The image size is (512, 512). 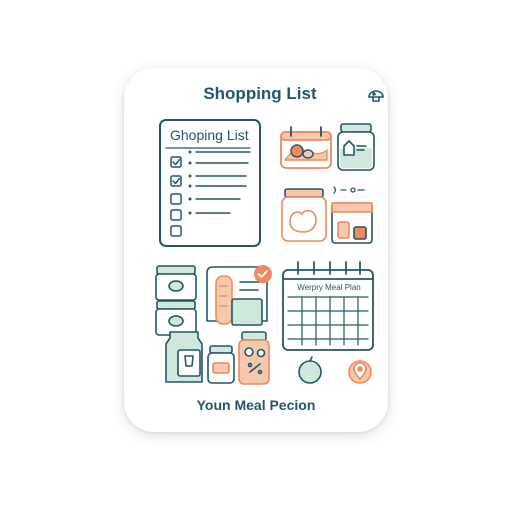 What do you see at coordinates (329, 287) in the screenshot?
I see `meal-plan-title: Werpry Meal Plan` at bounding box center [329, 287].